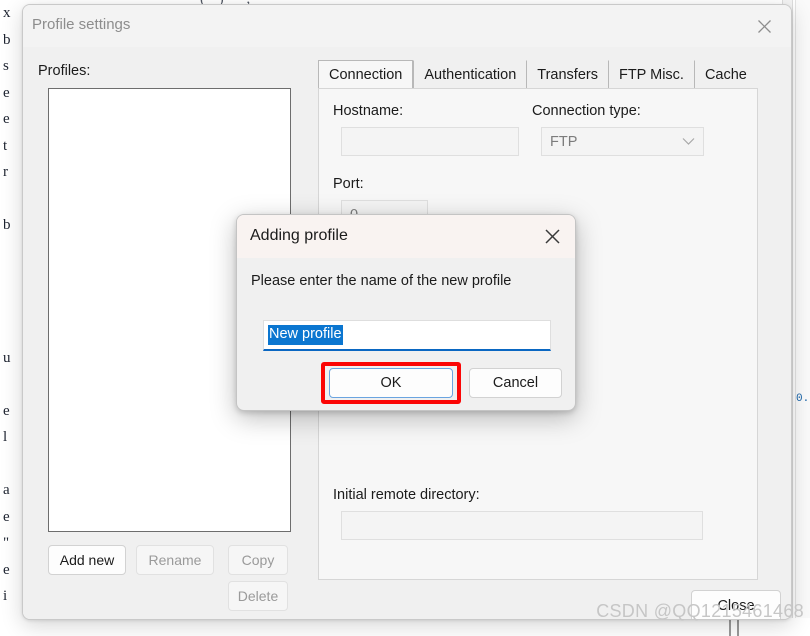  I want to click on tab-transfers: Transfers, so click(567, 74).